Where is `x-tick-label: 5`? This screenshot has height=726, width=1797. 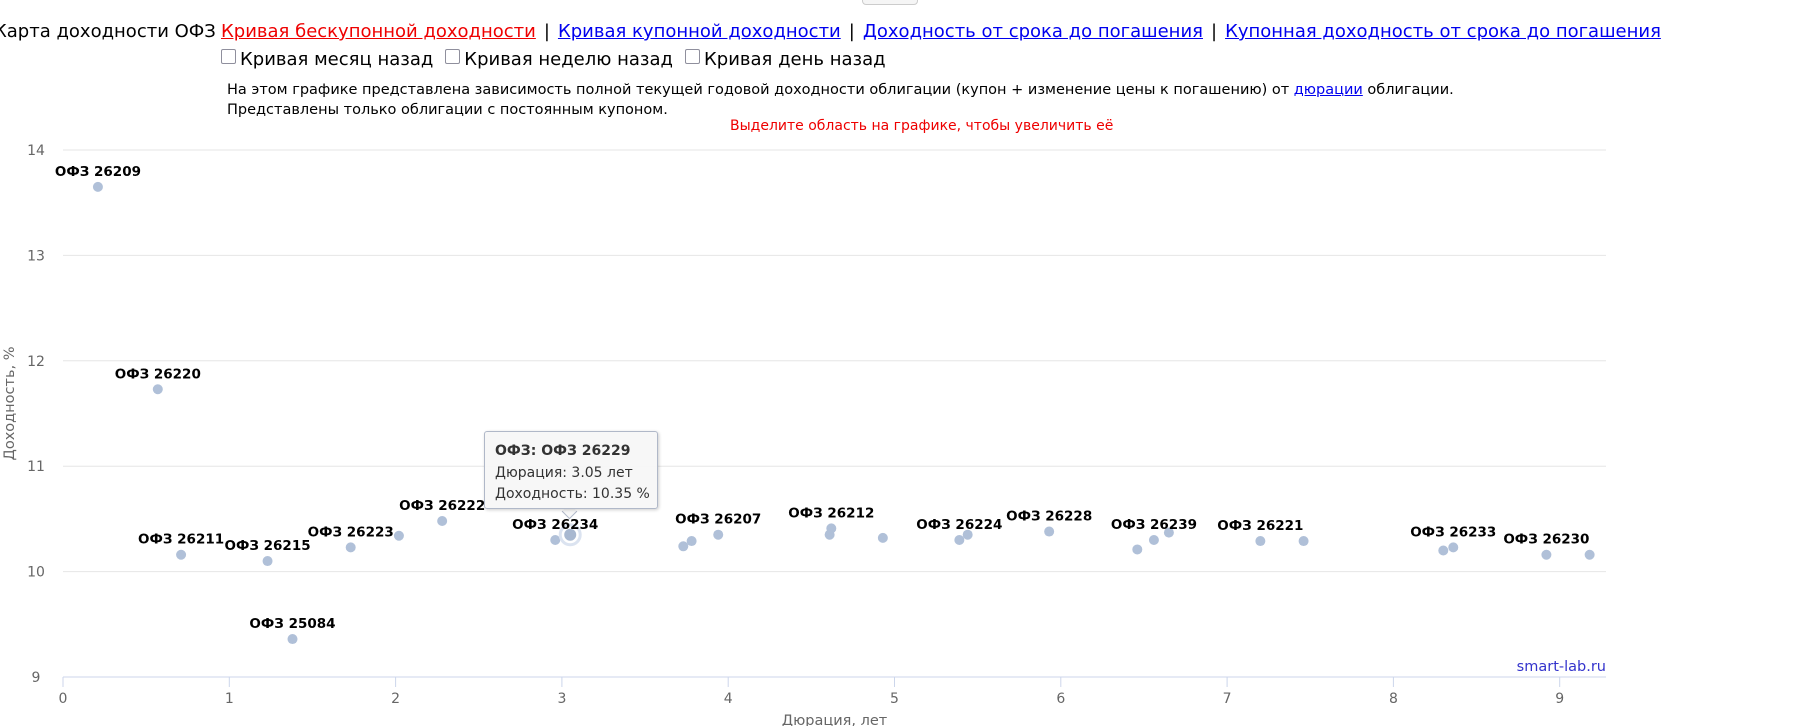
x-tick-label: 5 is located at coordinates (894, 699).